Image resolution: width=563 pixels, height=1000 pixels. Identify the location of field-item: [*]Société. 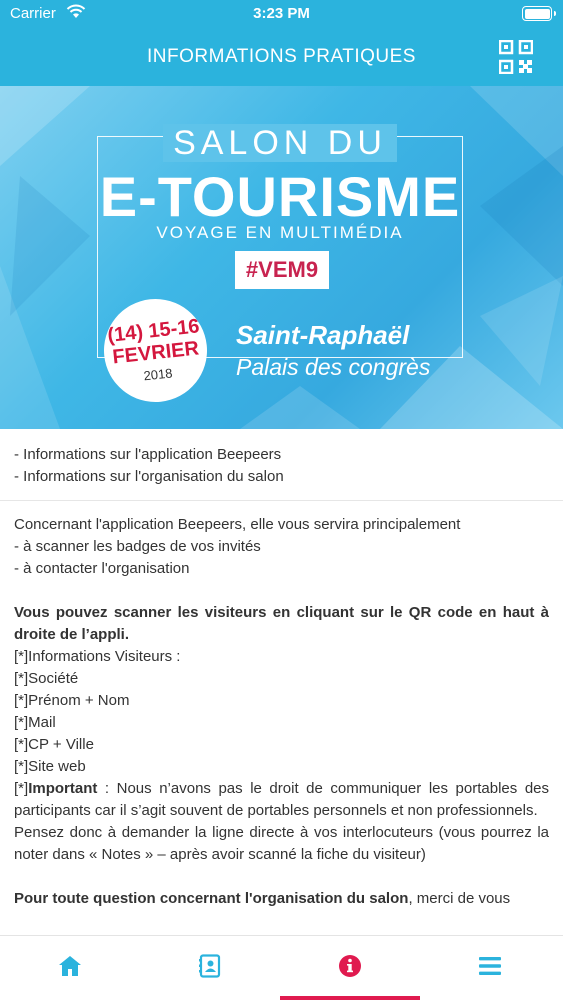
(46, 678).